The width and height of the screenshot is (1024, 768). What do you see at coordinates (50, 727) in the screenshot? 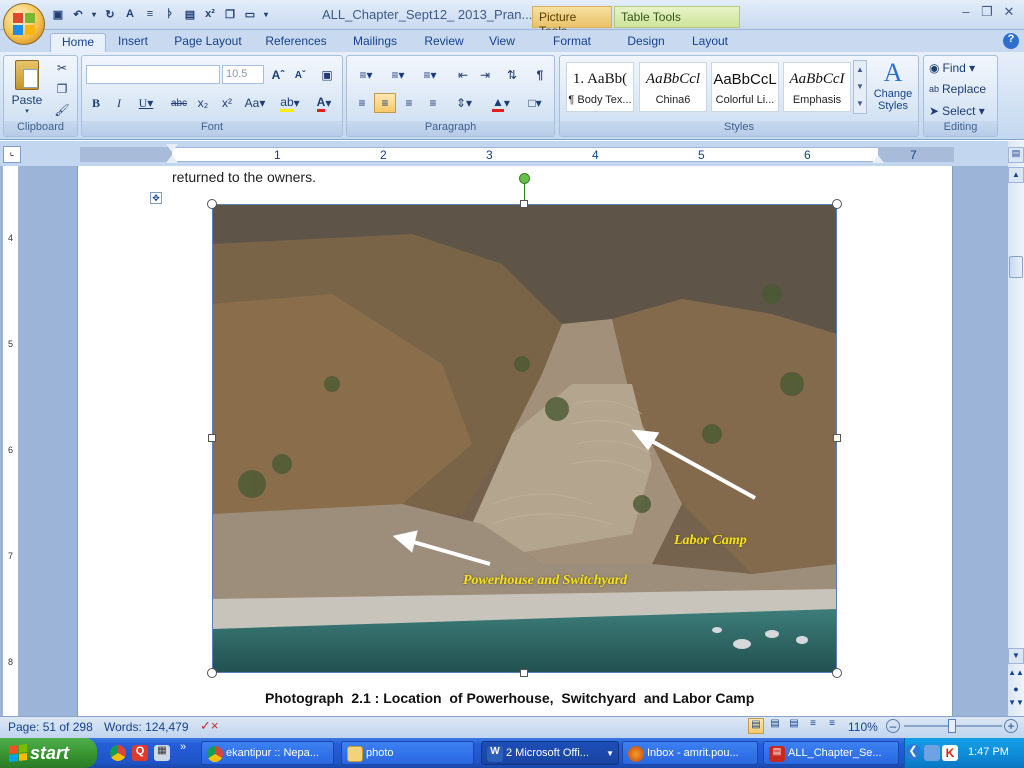
I see `page-count-status: Page: 51 of 298` at bounding box center [50, 727].